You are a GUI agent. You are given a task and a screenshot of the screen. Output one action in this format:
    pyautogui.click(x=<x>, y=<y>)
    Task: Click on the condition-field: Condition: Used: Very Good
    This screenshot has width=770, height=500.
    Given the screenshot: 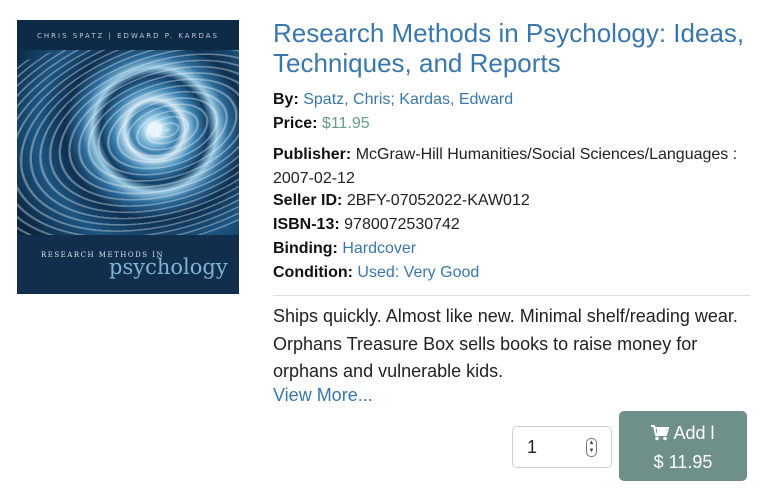 What is the action you would take?
    pyautogui.click(x=376, y=273)
    